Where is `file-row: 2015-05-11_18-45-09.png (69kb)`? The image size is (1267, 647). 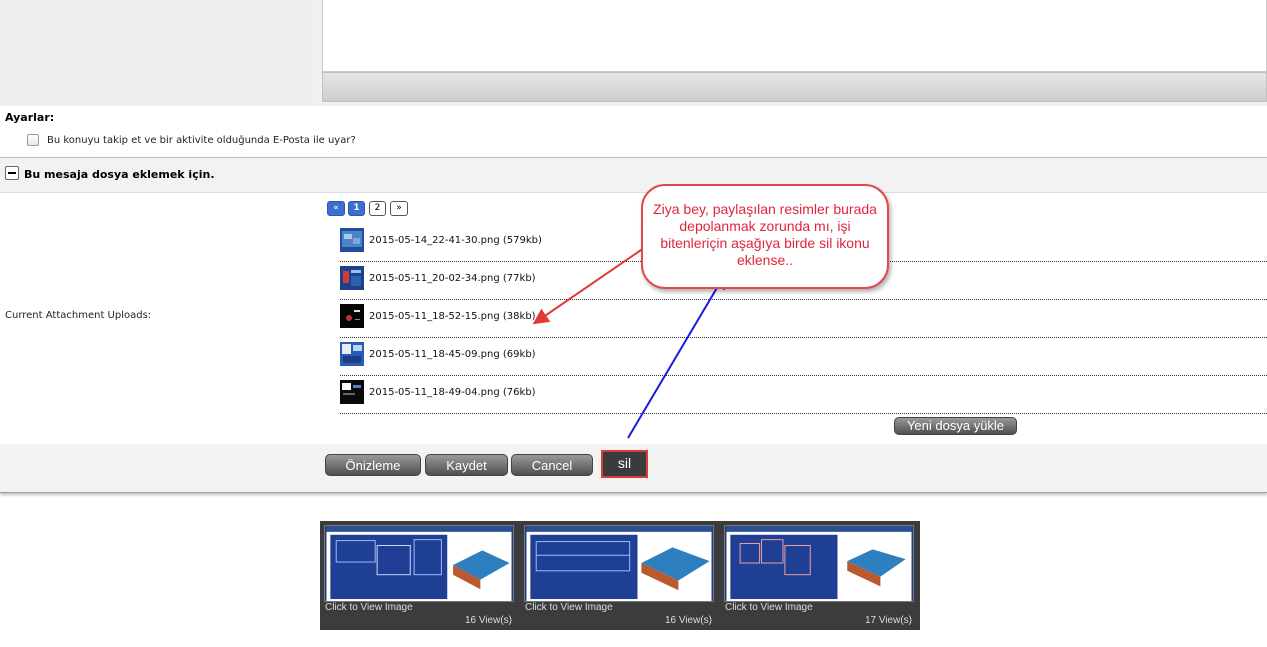
file-row: 2015-05-11_18-45-09.png (69kb) is located at coordinates (803, 357).